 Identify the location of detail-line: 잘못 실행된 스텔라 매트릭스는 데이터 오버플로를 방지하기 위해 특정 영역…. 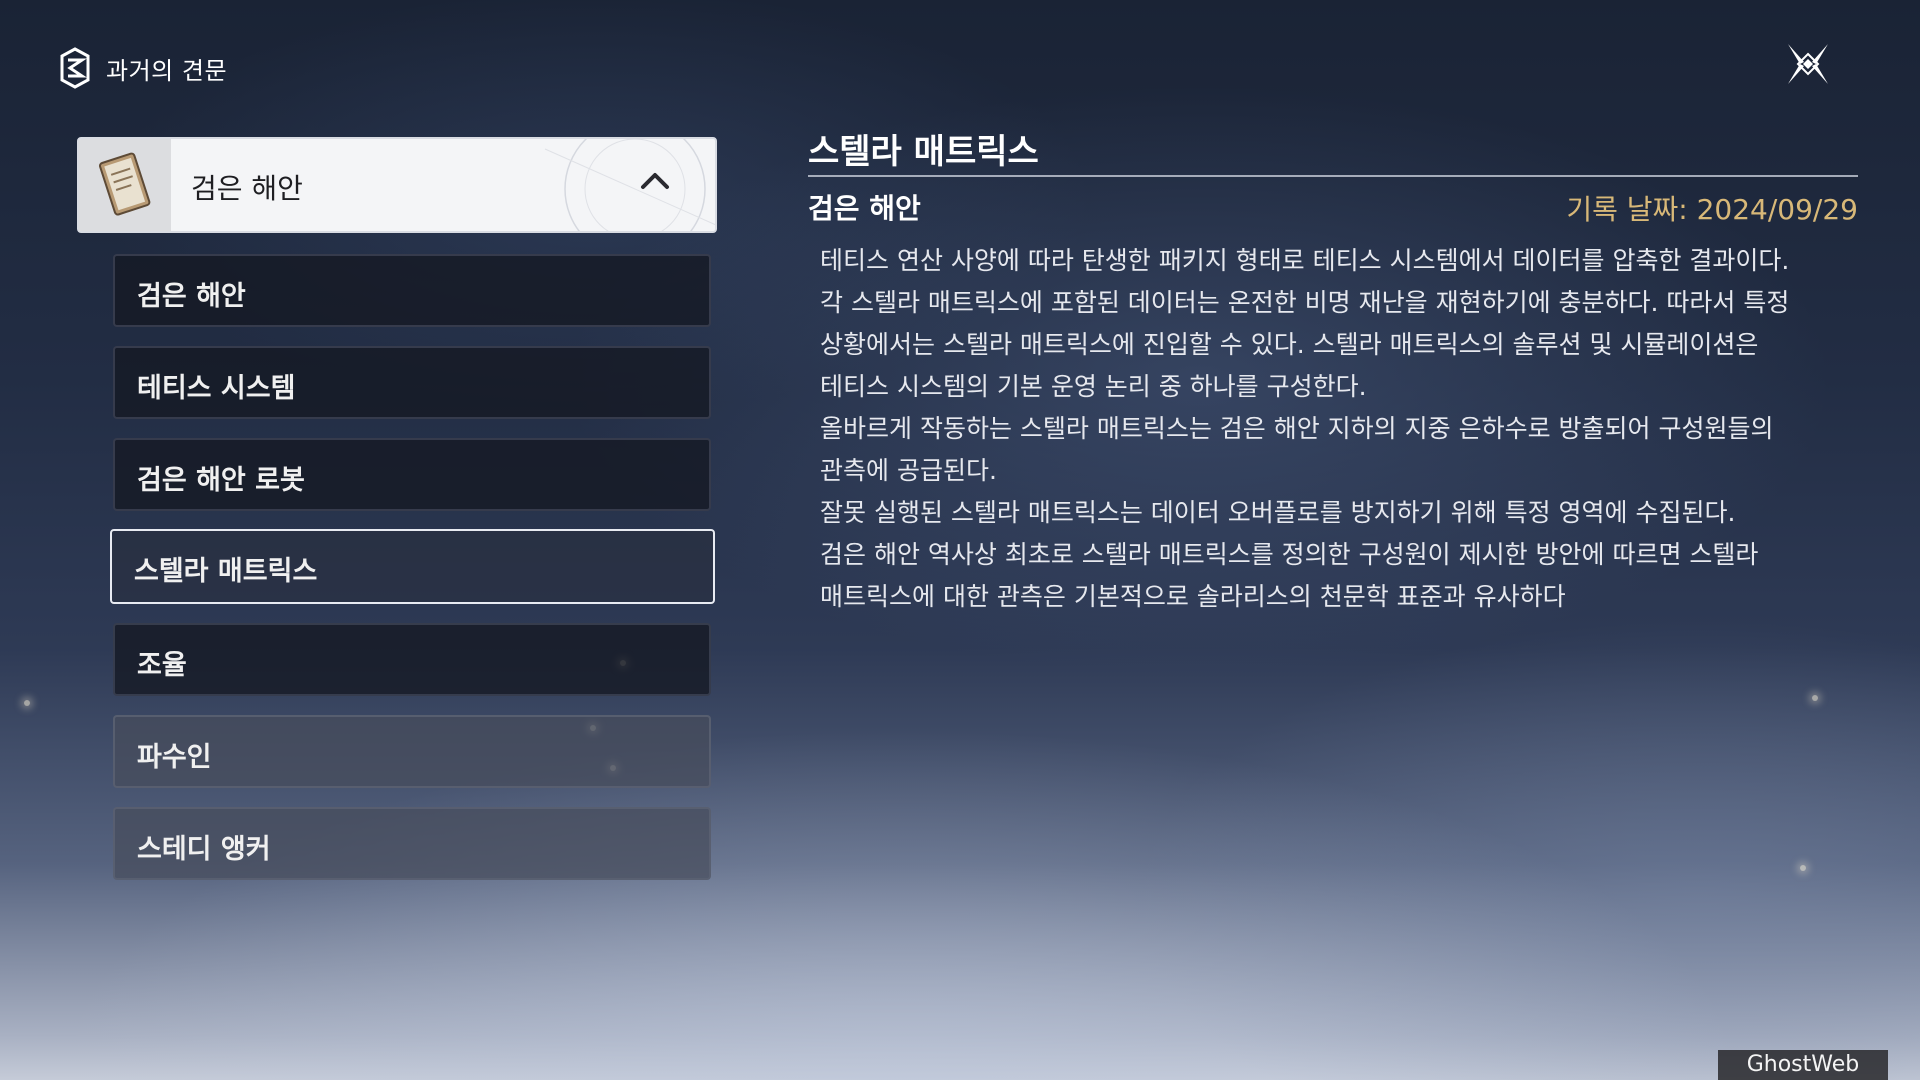
(1278, 512).